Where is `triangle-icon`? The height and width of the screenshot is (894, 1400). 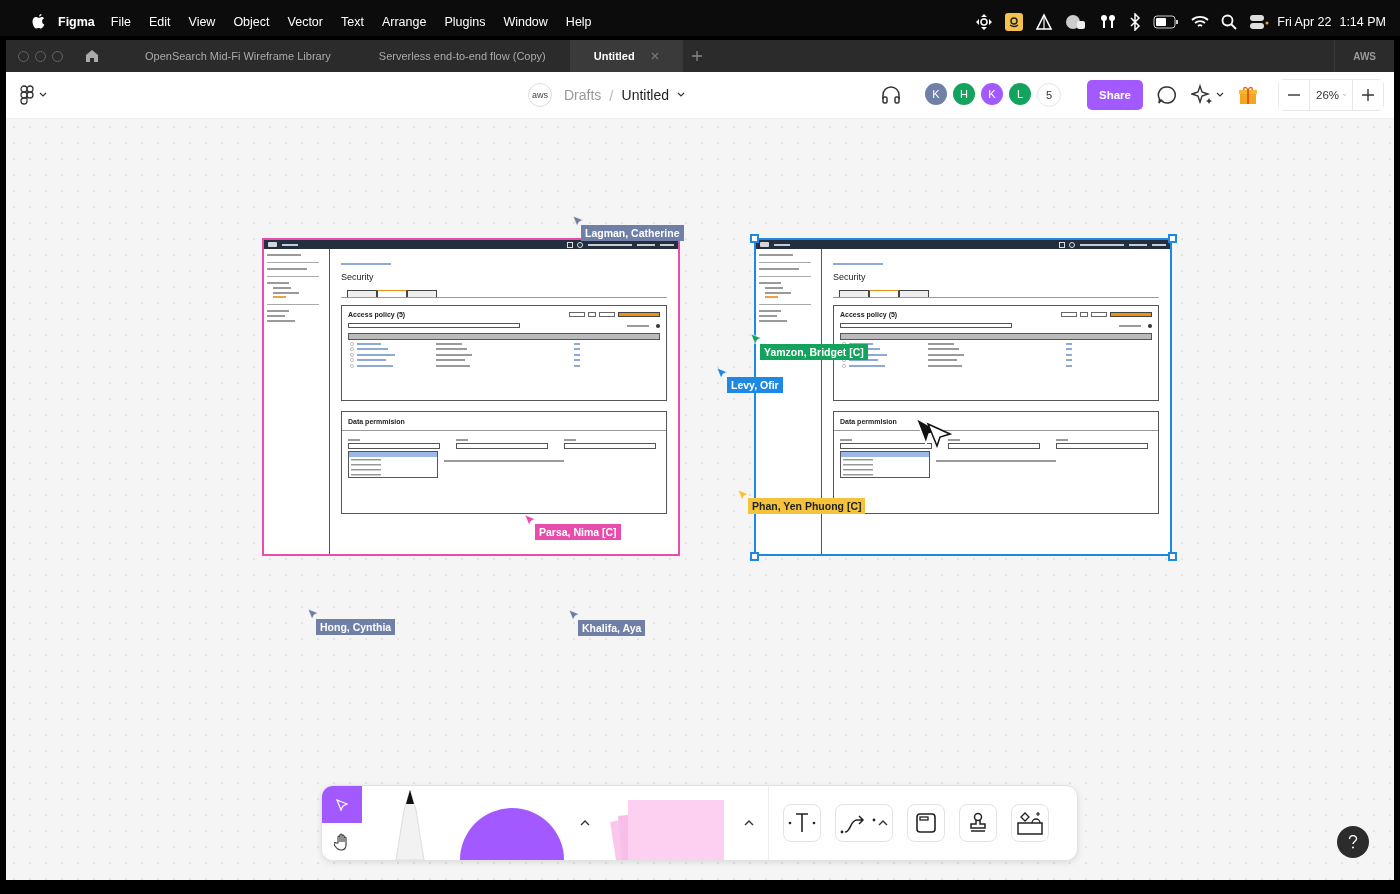 triangle-icon is located at coordinates (1044, 22).